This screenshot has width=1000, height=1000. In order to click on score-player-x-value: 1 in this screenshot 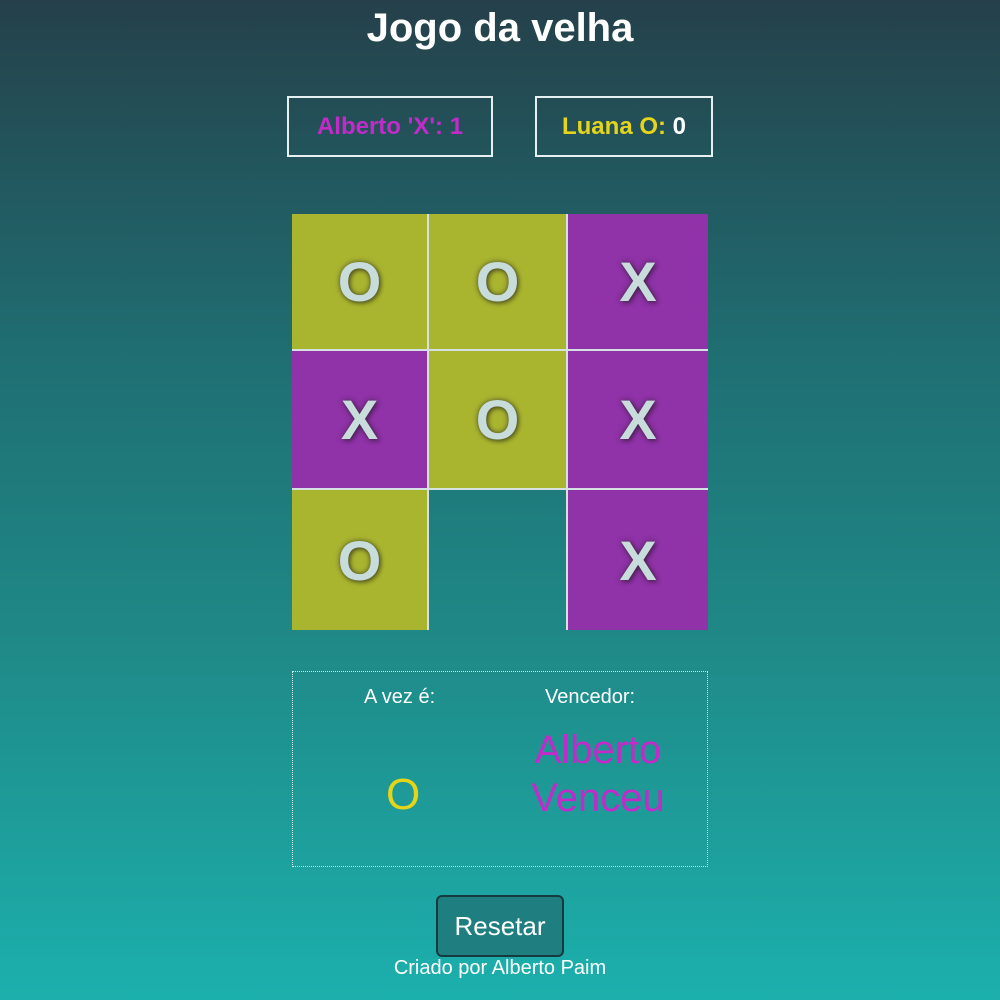, I will do `click(456, 126)`.